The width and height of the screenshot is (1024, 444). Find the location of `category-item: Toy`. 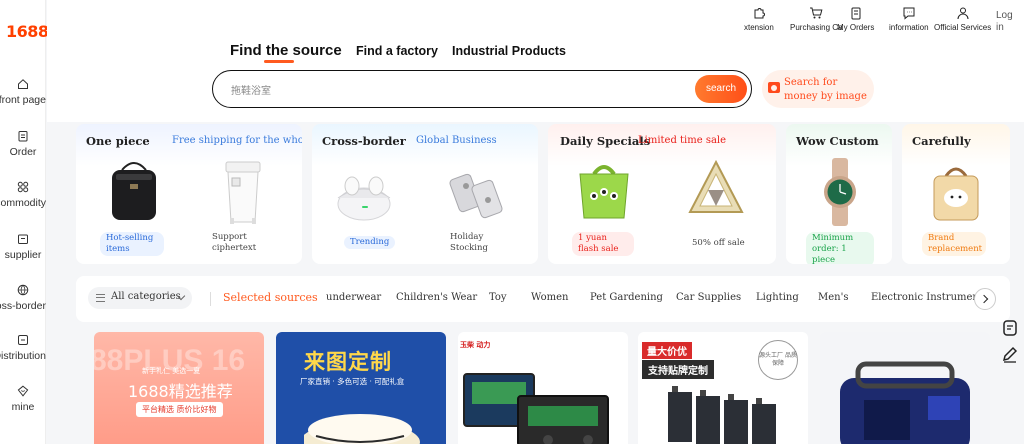

category-item: Toy is located at coordinates (498, 297).